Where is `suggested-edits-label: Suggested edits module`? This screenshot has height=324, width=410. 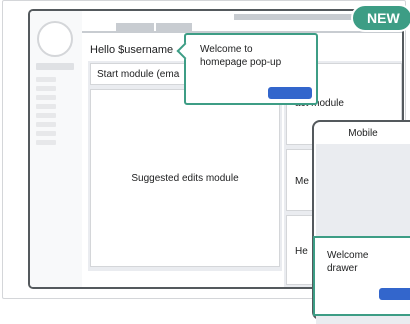
suggested-edits-label: Suggested edits module is located at coordinates (185, 178).